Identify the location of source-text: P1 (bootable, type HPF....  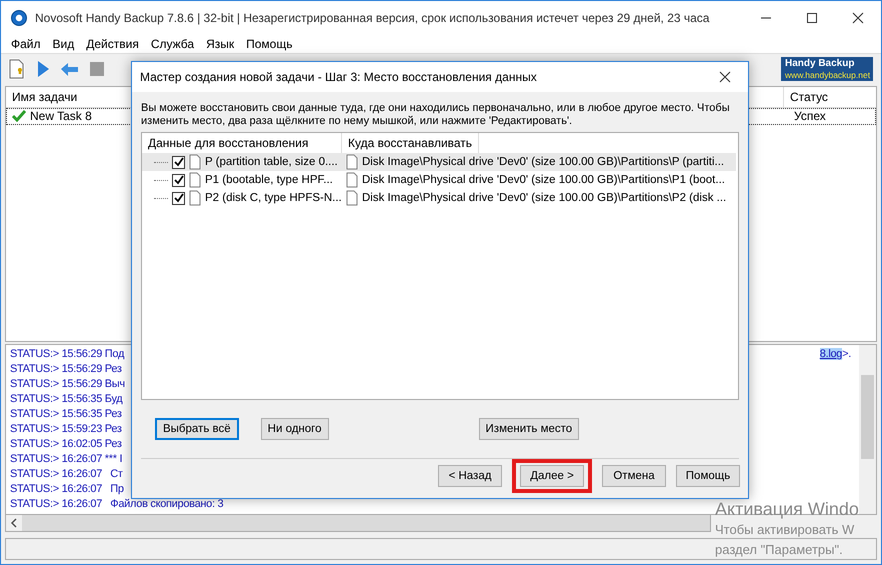
(269, 180).